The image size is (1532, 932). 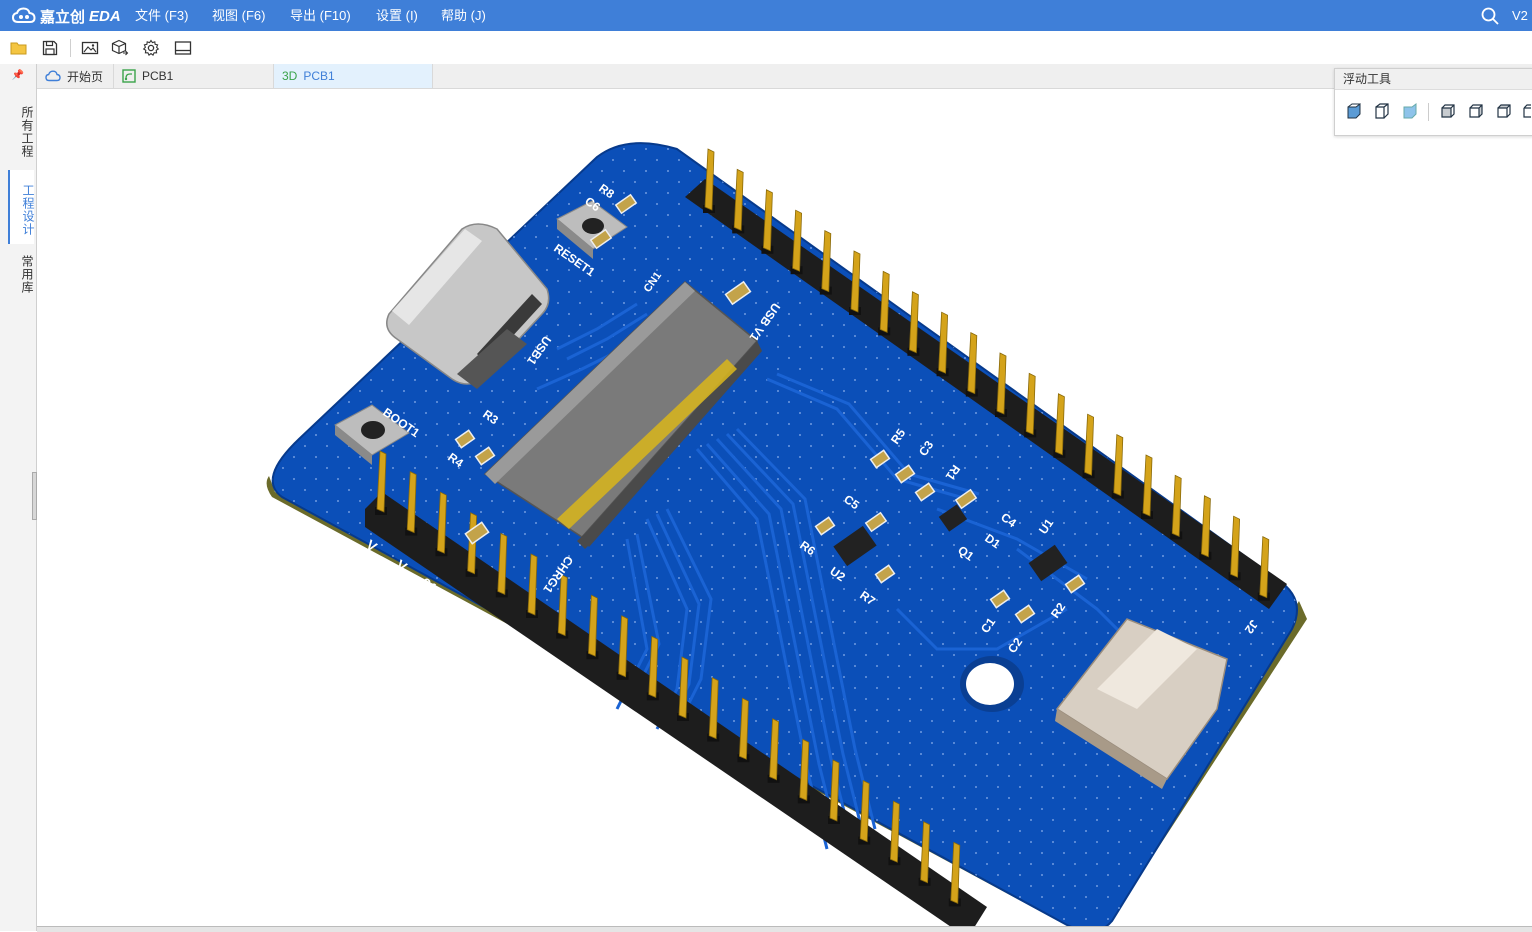 I want to click on tab-label: 开始页, so click(x=85, y=76).